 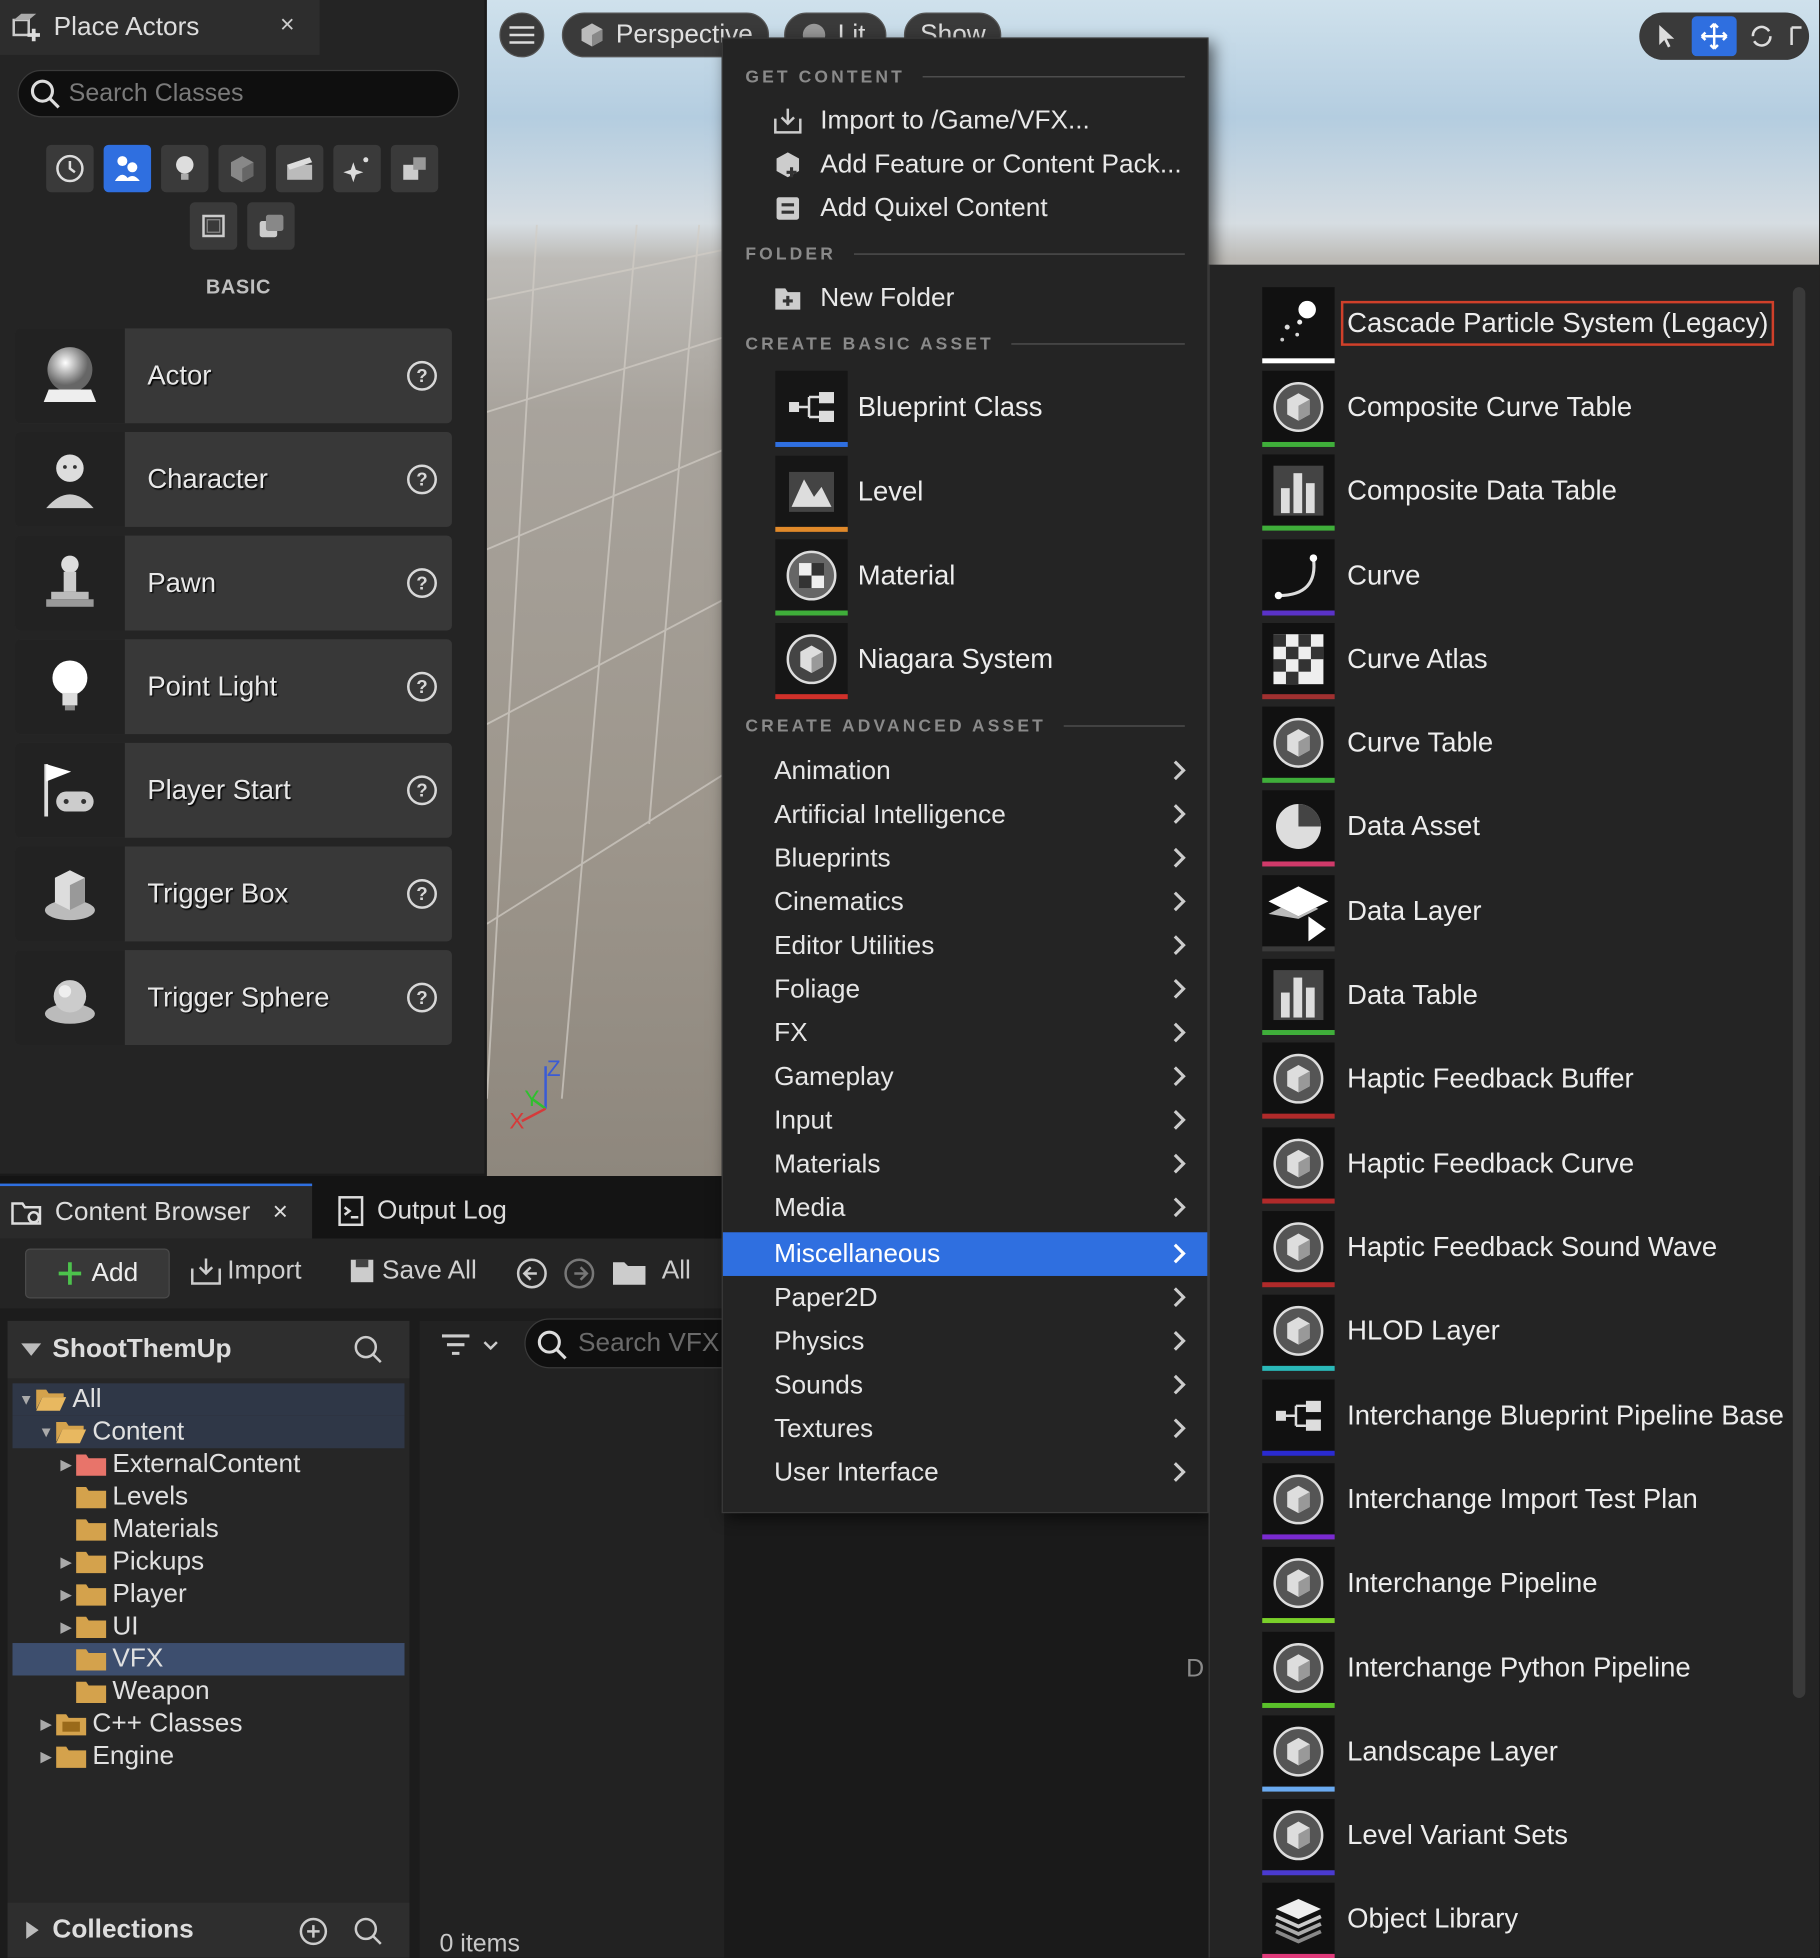 What do you see at coordinates (676, 1271) in the screenshot?
I see `path-breadcrumb: All` at bounding box center [676, 1271].